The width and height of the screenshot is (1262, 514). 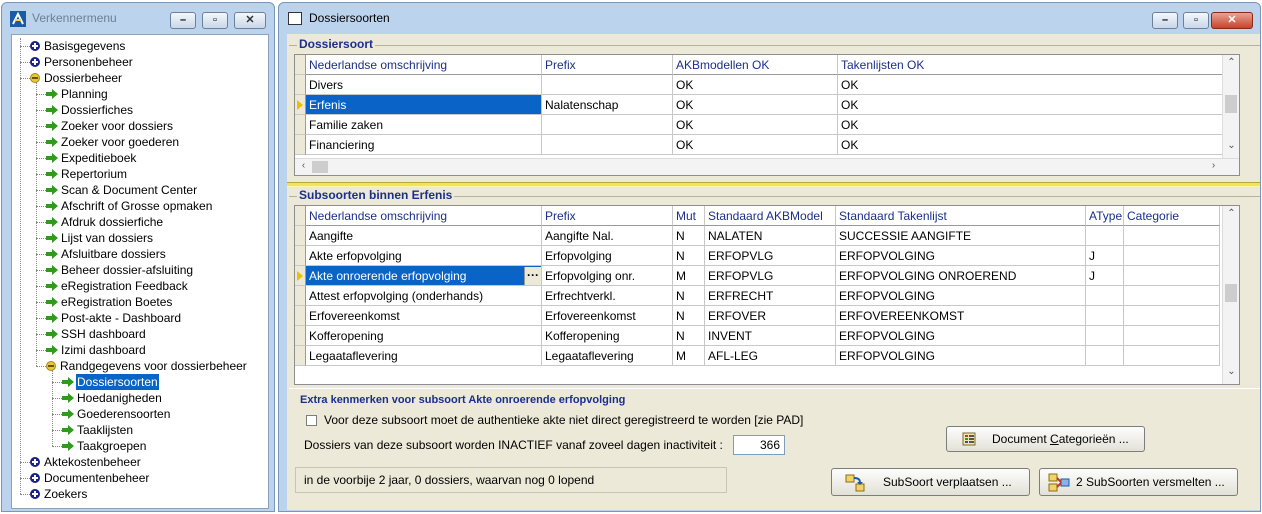 What do you see at coordinates (139, 446) in the screenshot?
I see `tree-item: Taakgroepen` at bounding box center [139, 446].